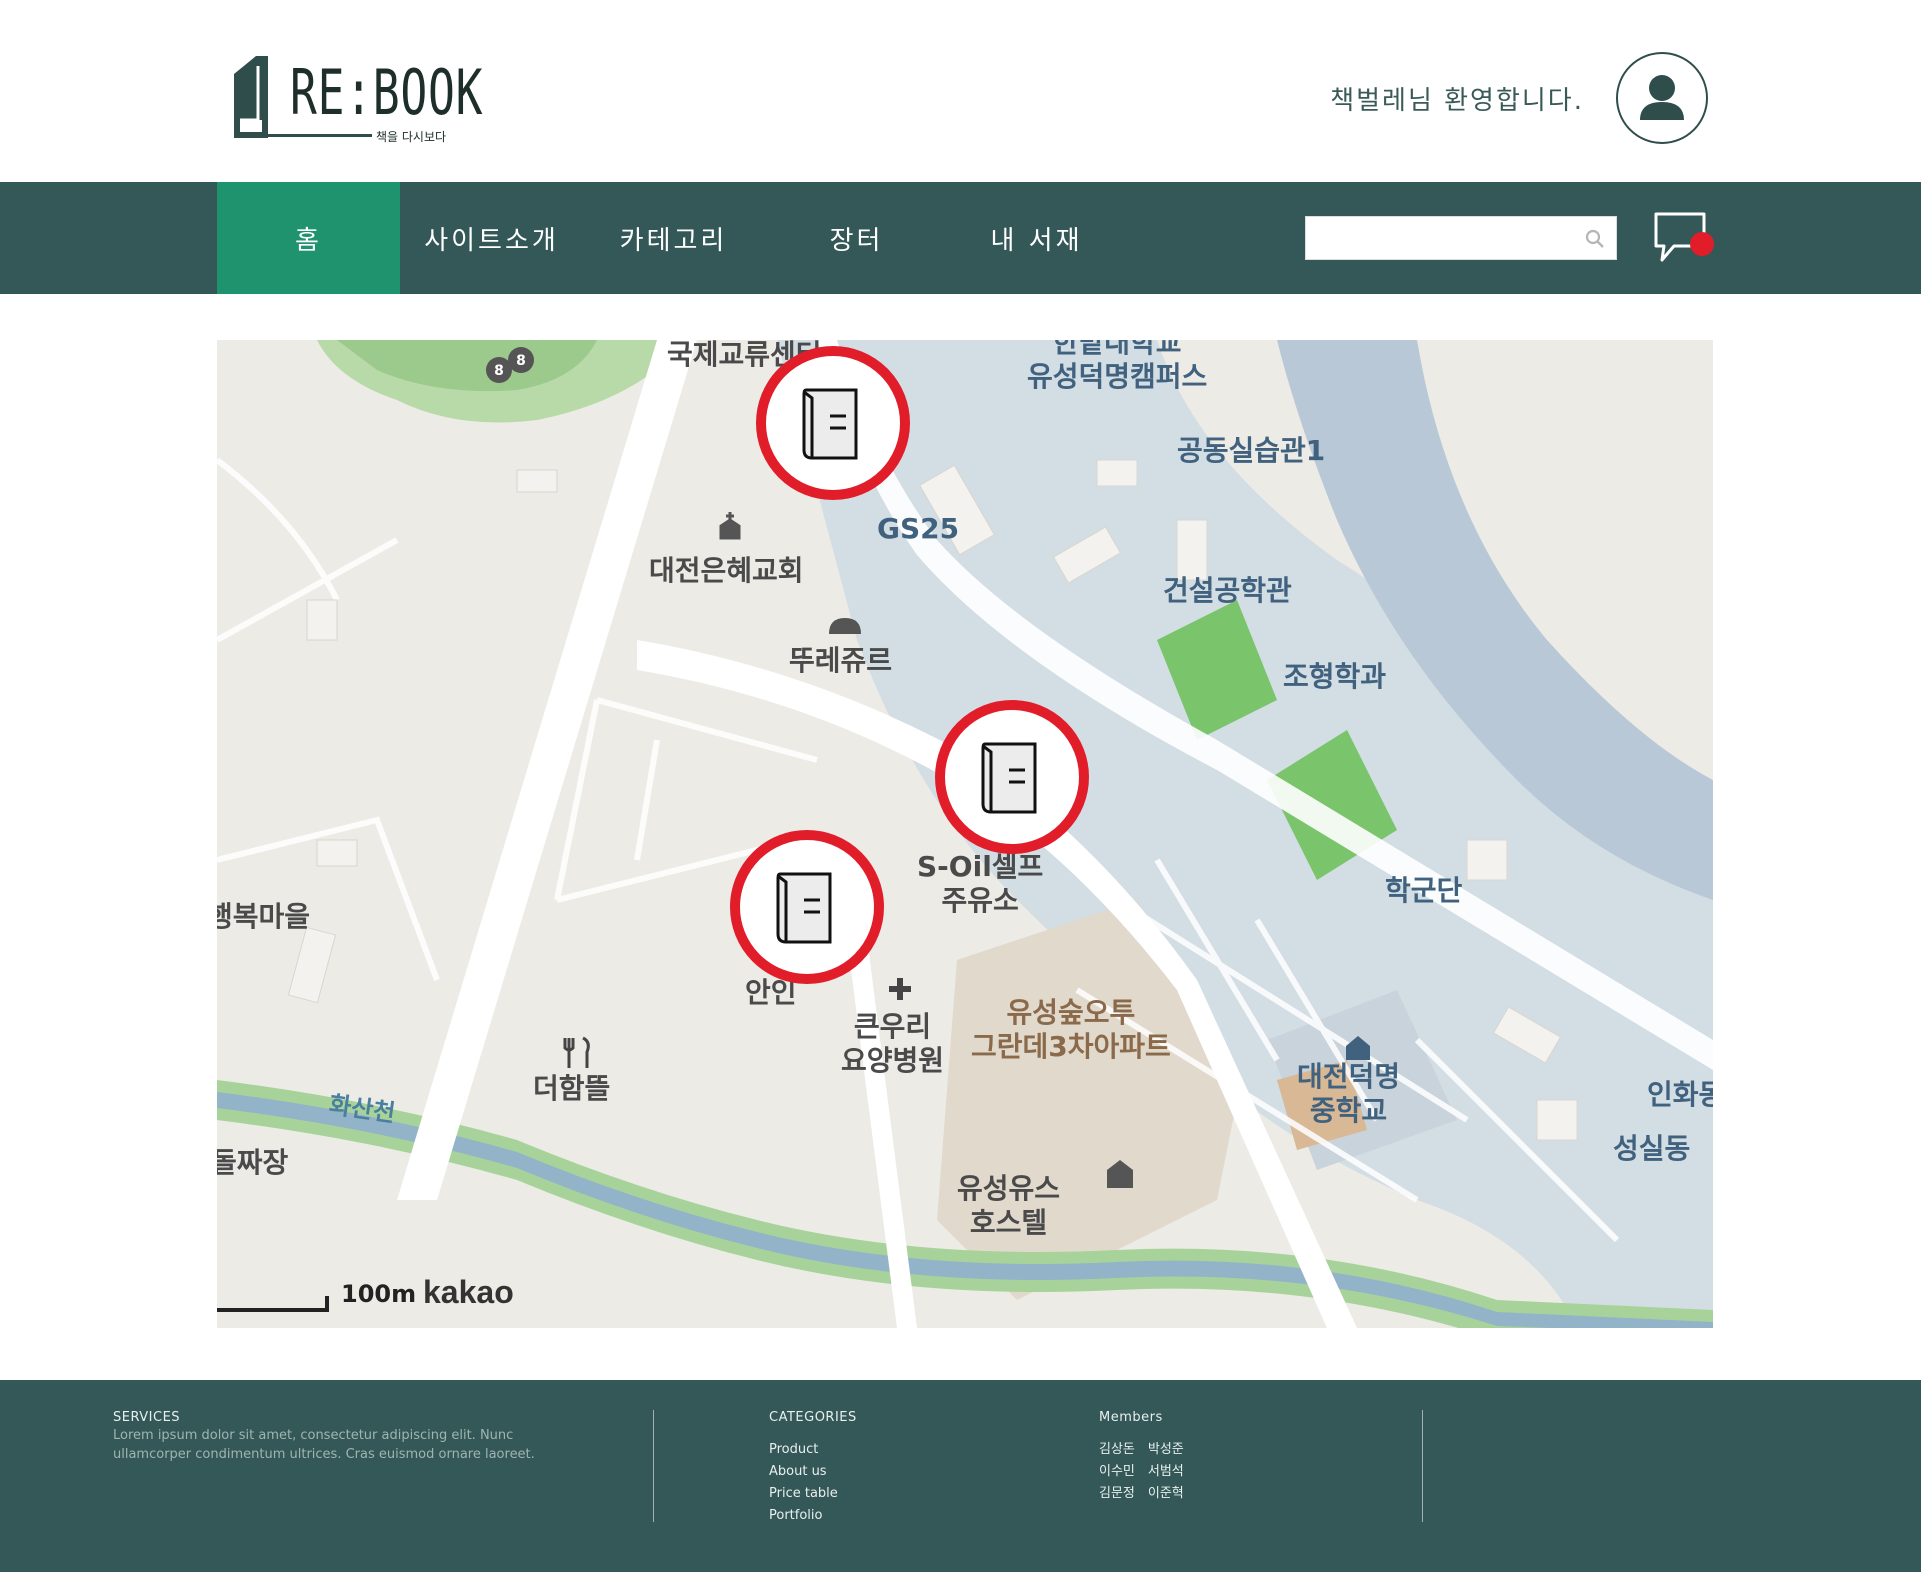  I want to click on footer-link-portfolio: Portfolio, so click(795, 1515).